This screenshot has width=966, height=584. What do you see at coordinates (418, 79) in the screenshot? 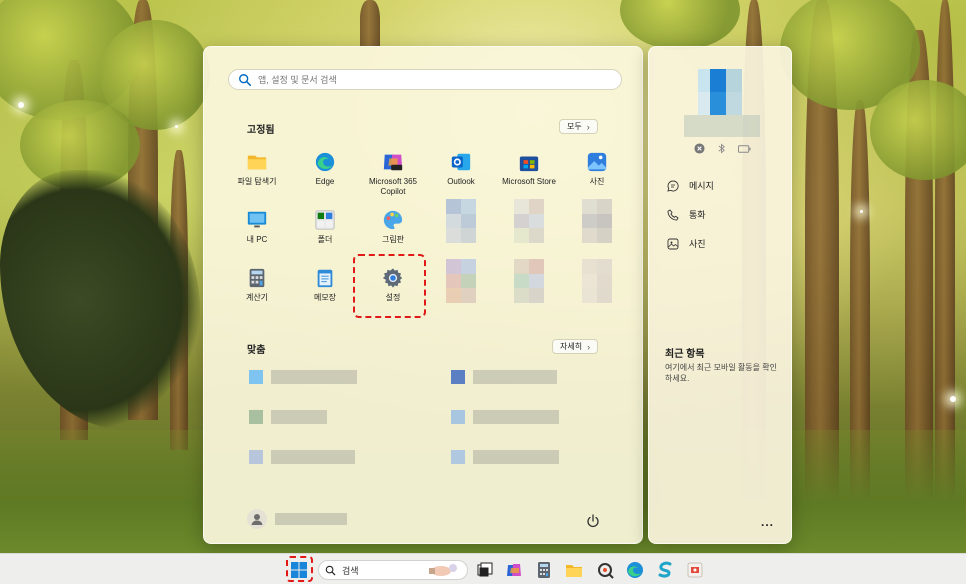
I see `start-search-input` at bounding box center [418, 79].